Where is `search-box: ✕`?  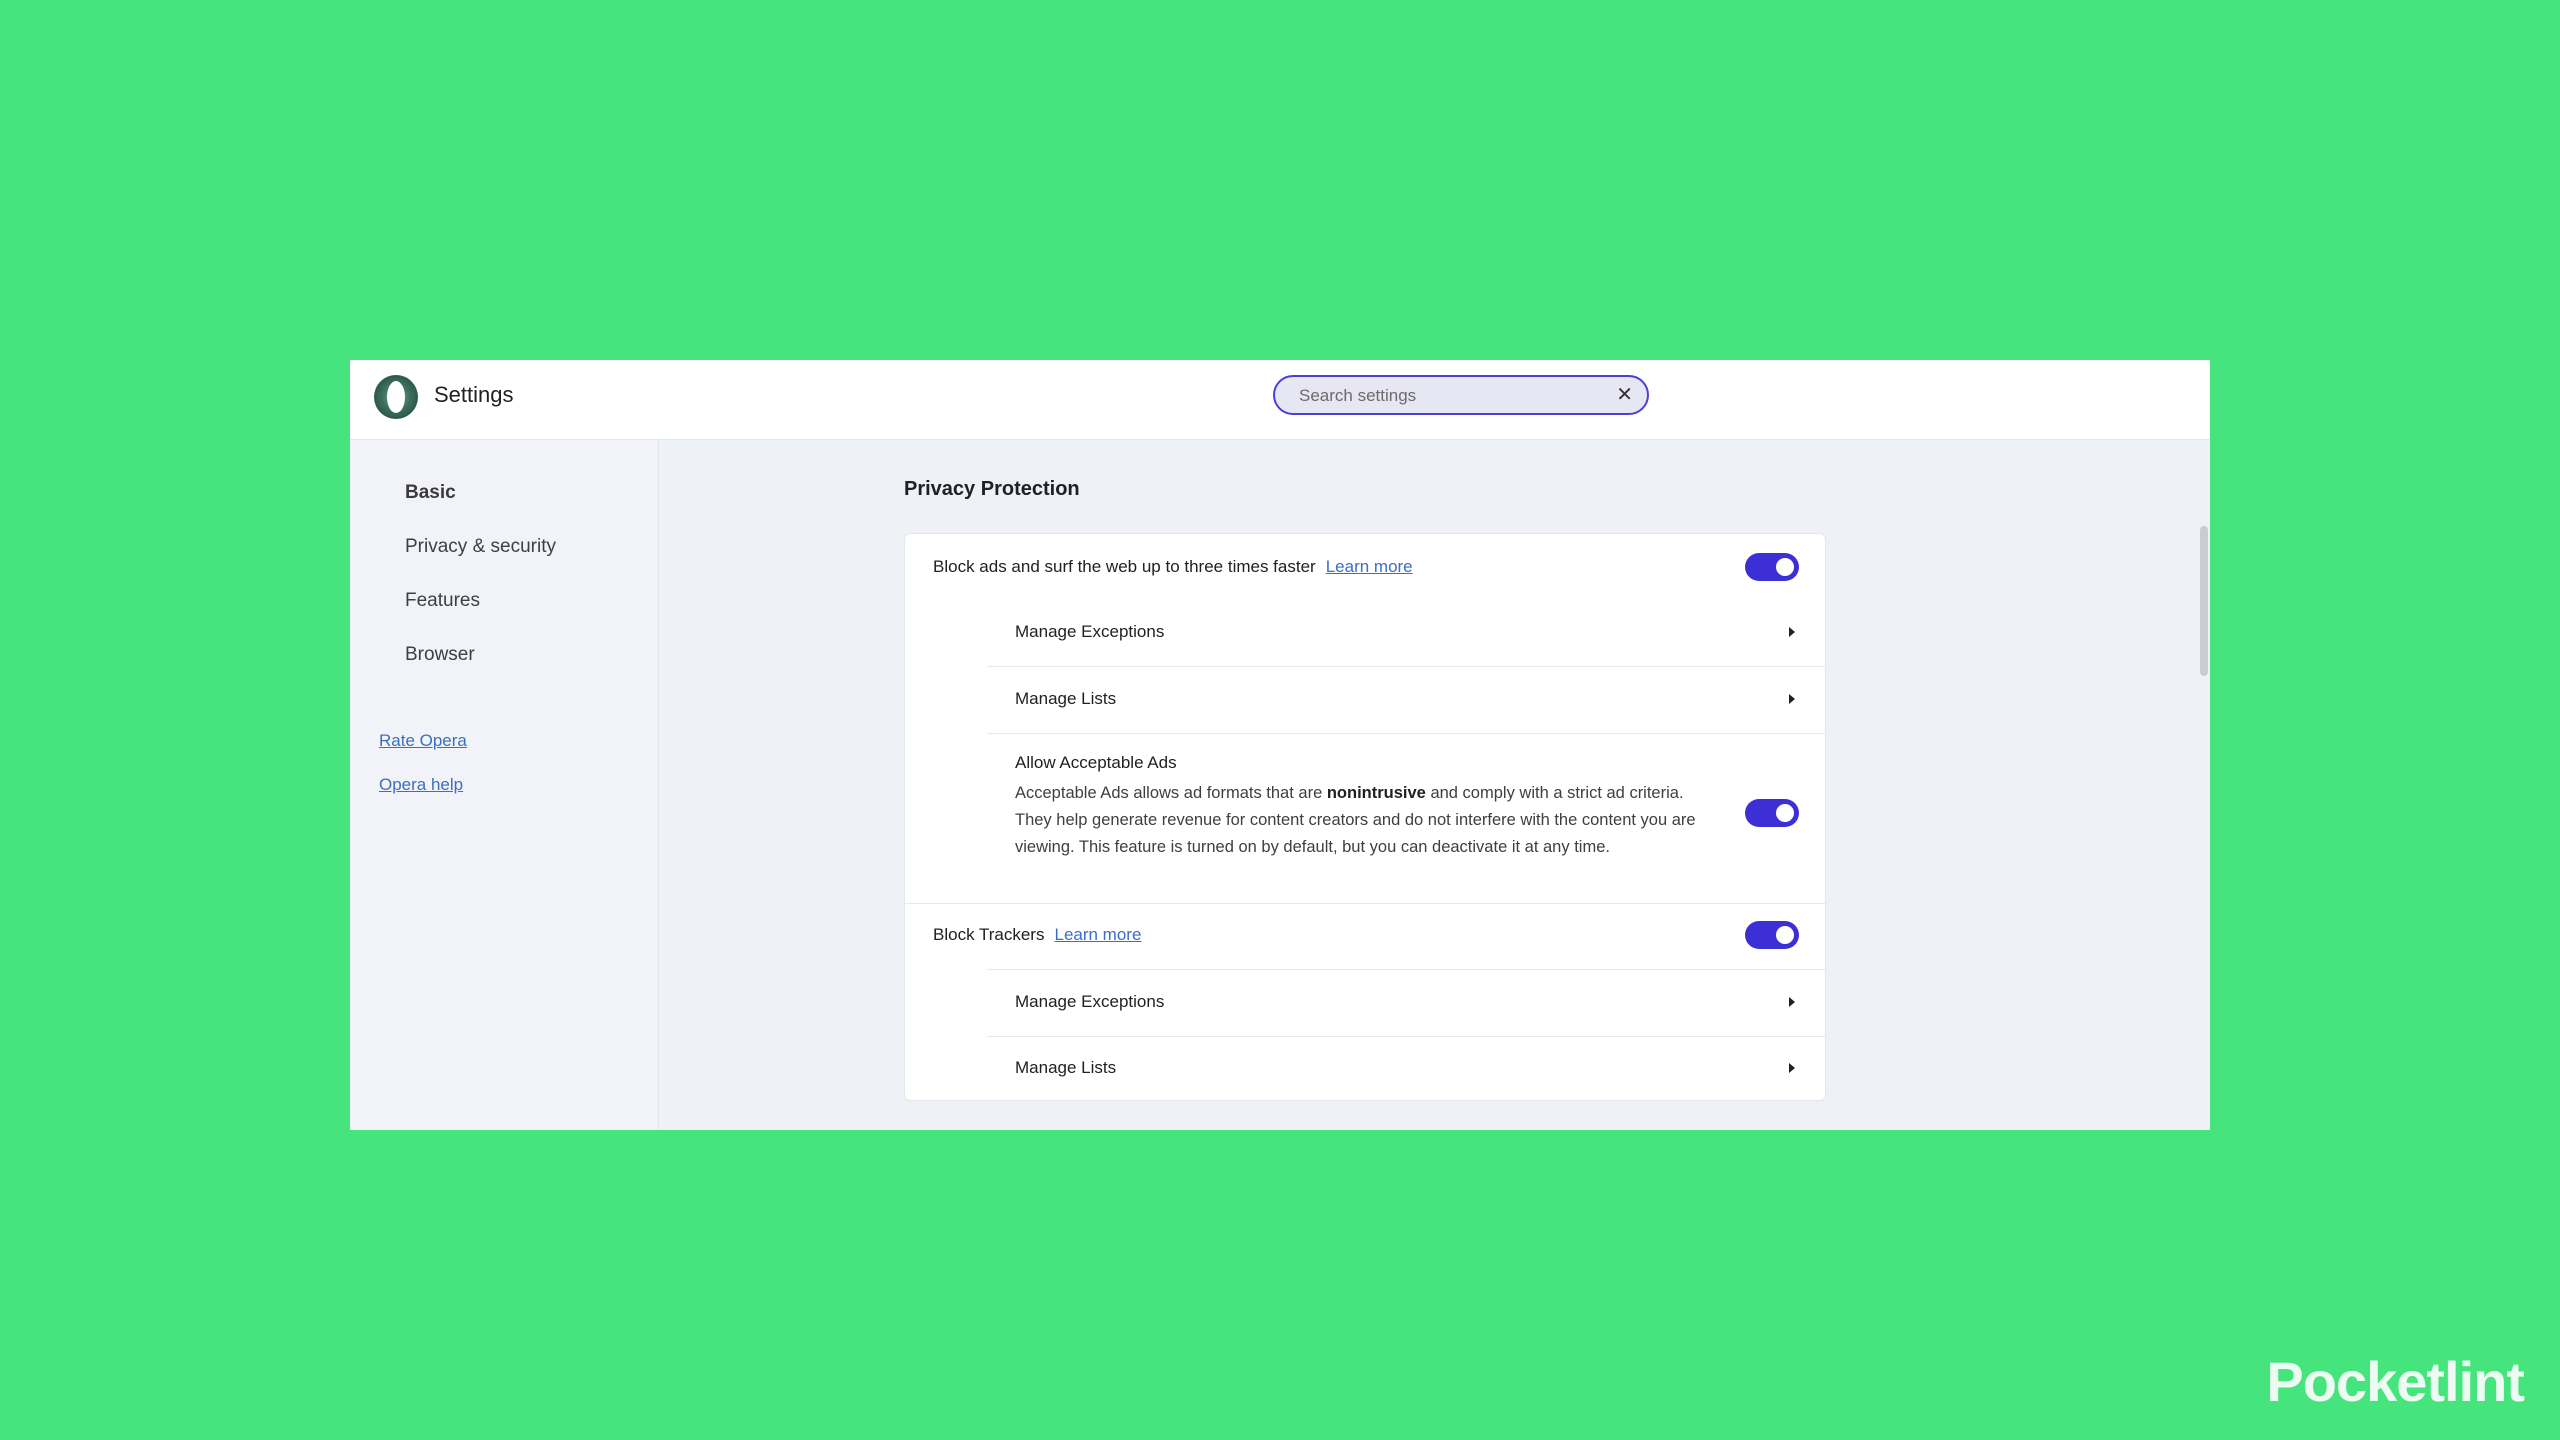 search-box: ✕ is located at coordinates (1461, 395).